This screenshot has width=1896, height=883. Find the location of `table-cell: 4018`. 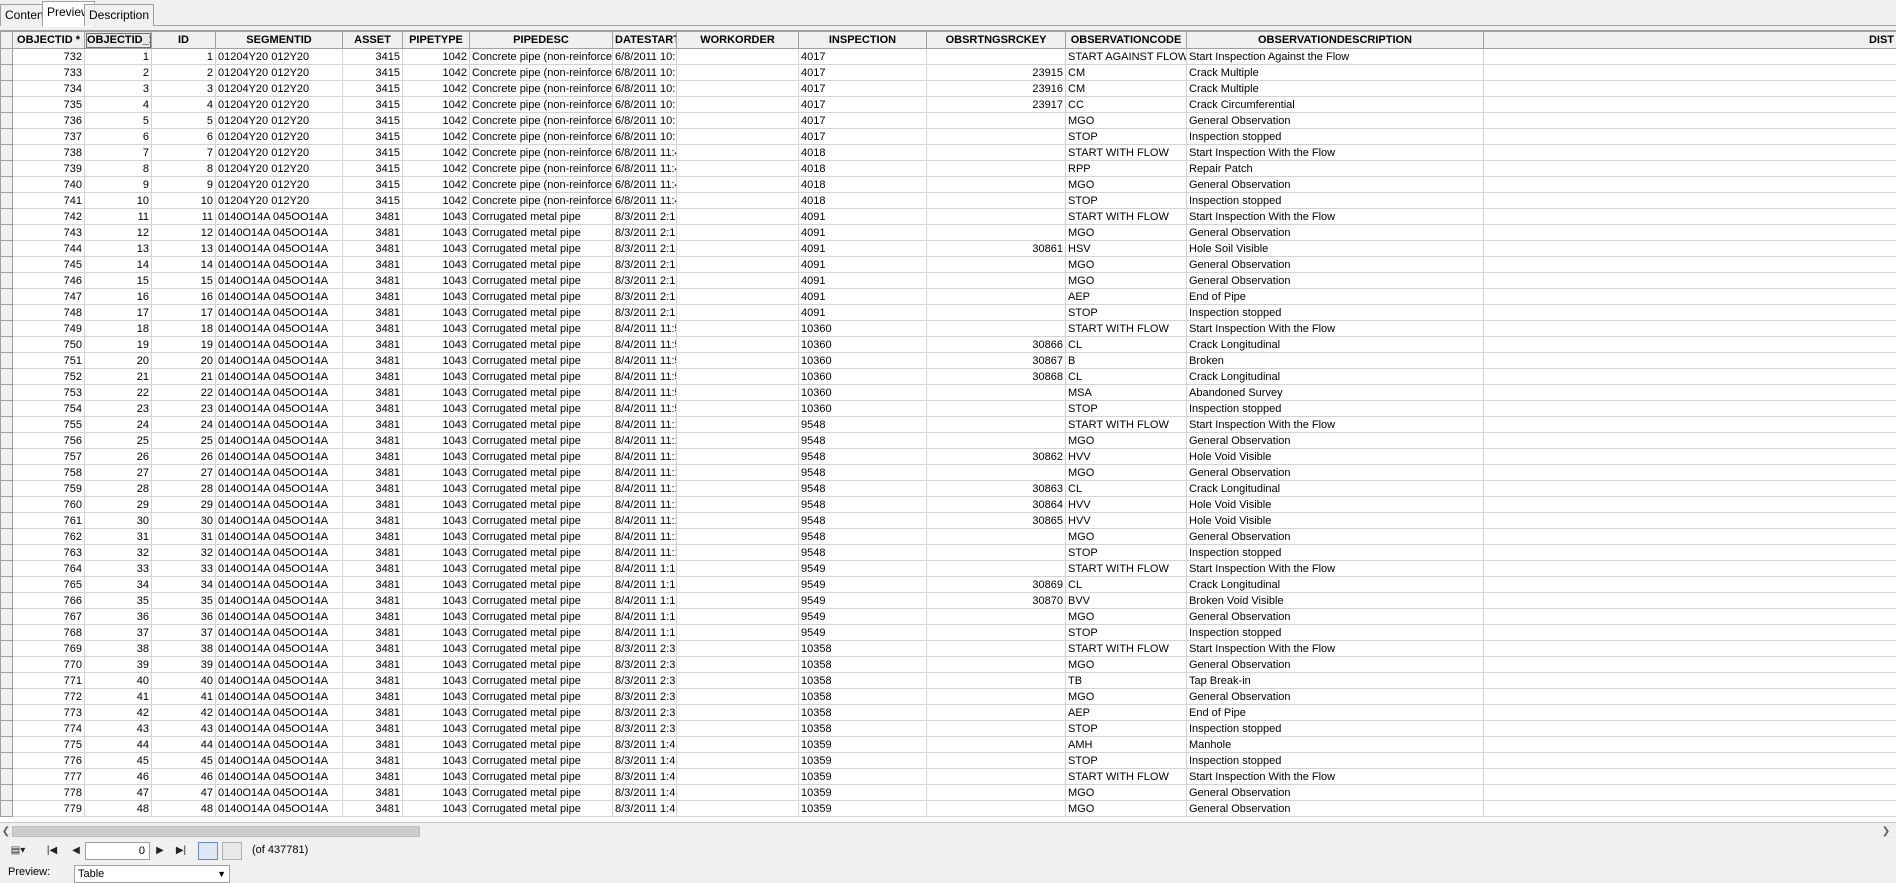

table-cell: 4018 is located at coordinates (863, 201).